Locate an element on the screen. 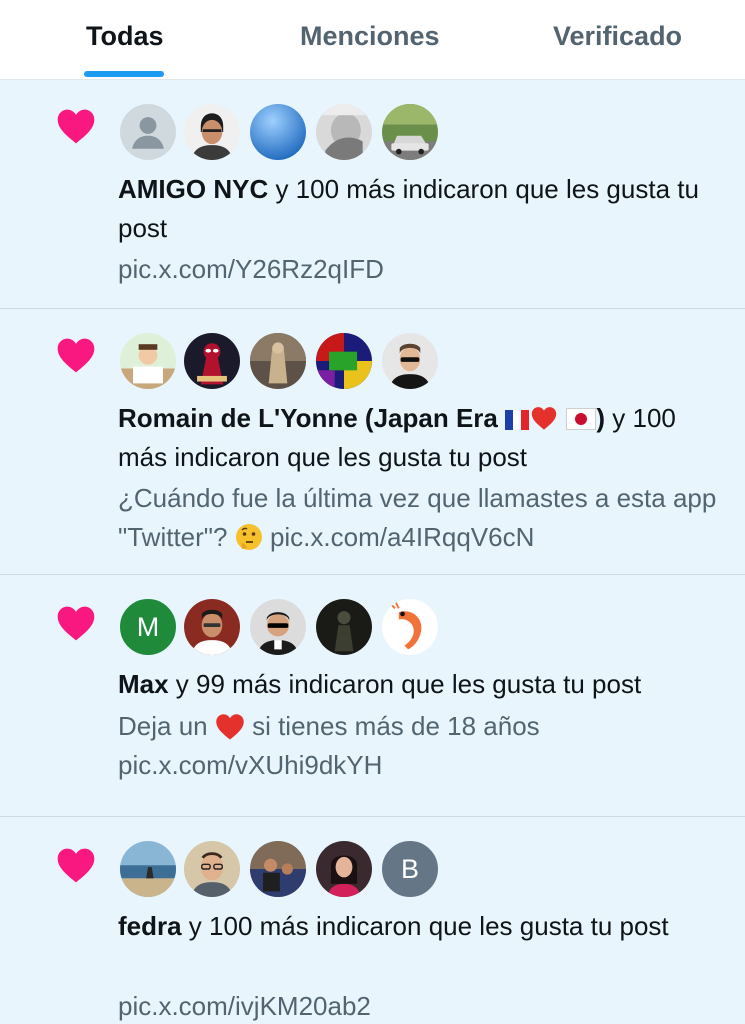 Image resolution: width=745 pixels, height=1024 pixels. tab-todas: Todas is located at coordinates (125, 40).